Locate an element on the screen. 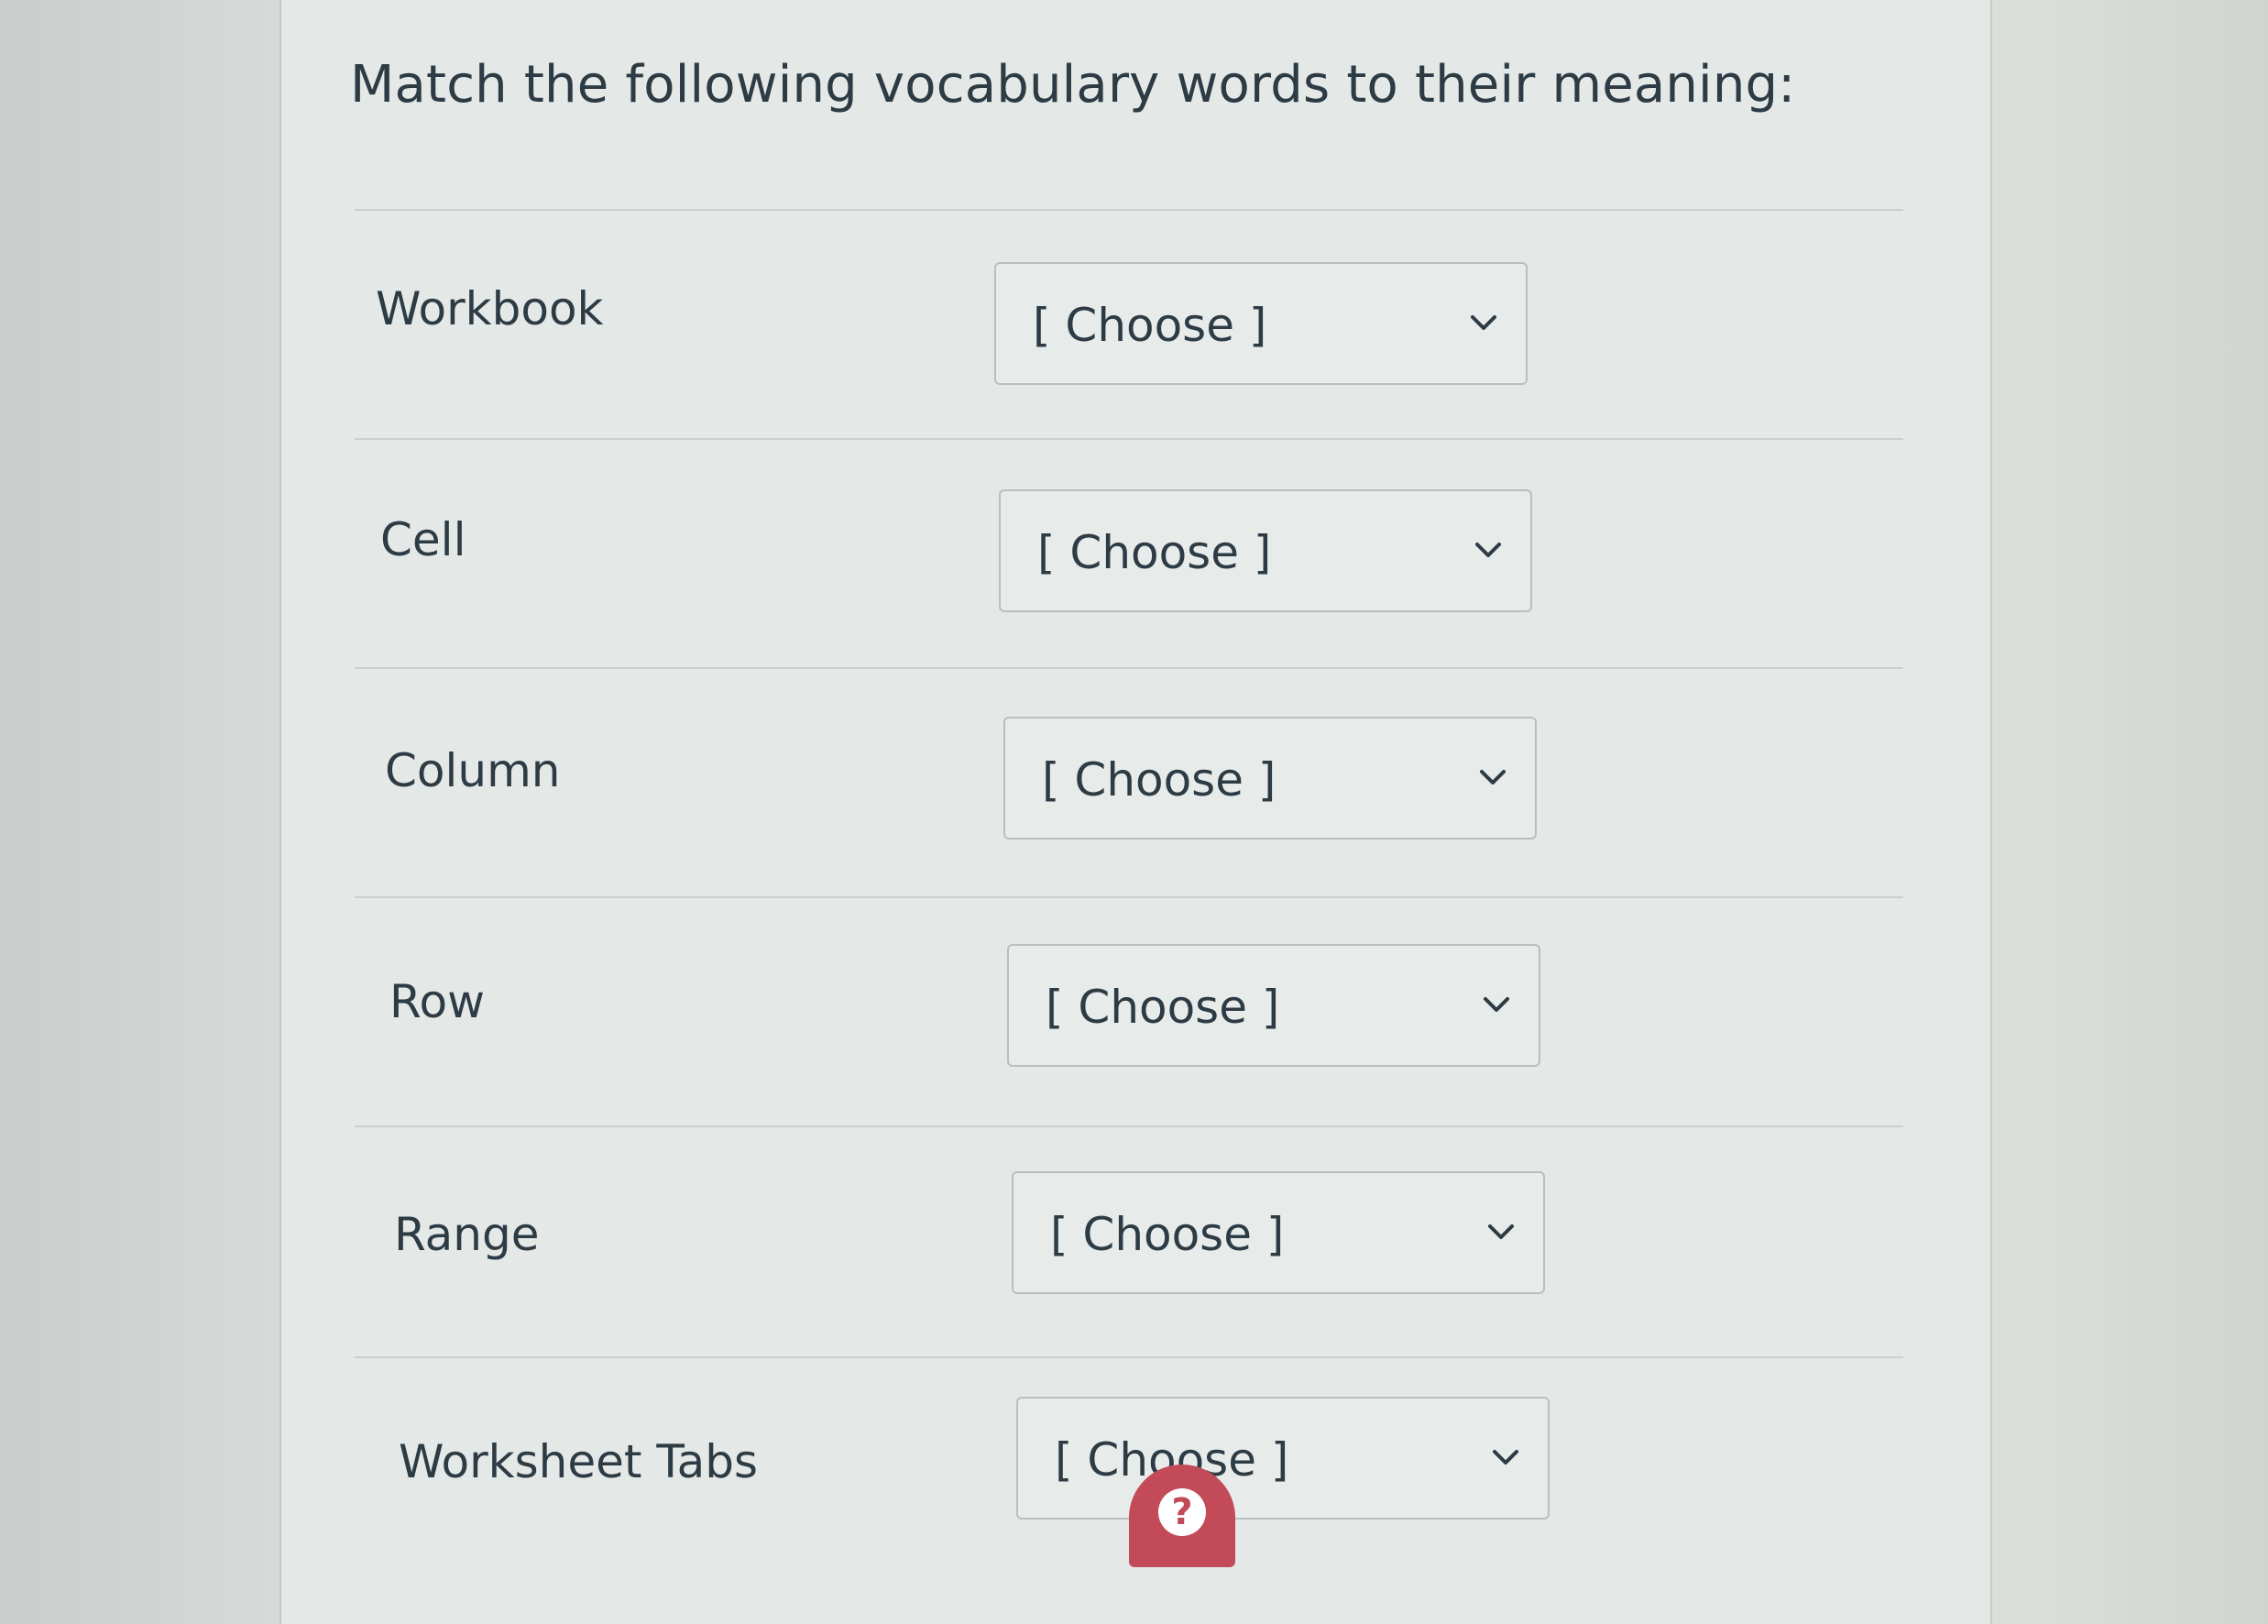 Image resolution: width=2268 pixels, height=1624 pixels. select-workbook: [ Choose ] is located at coordinates (1261, 323).